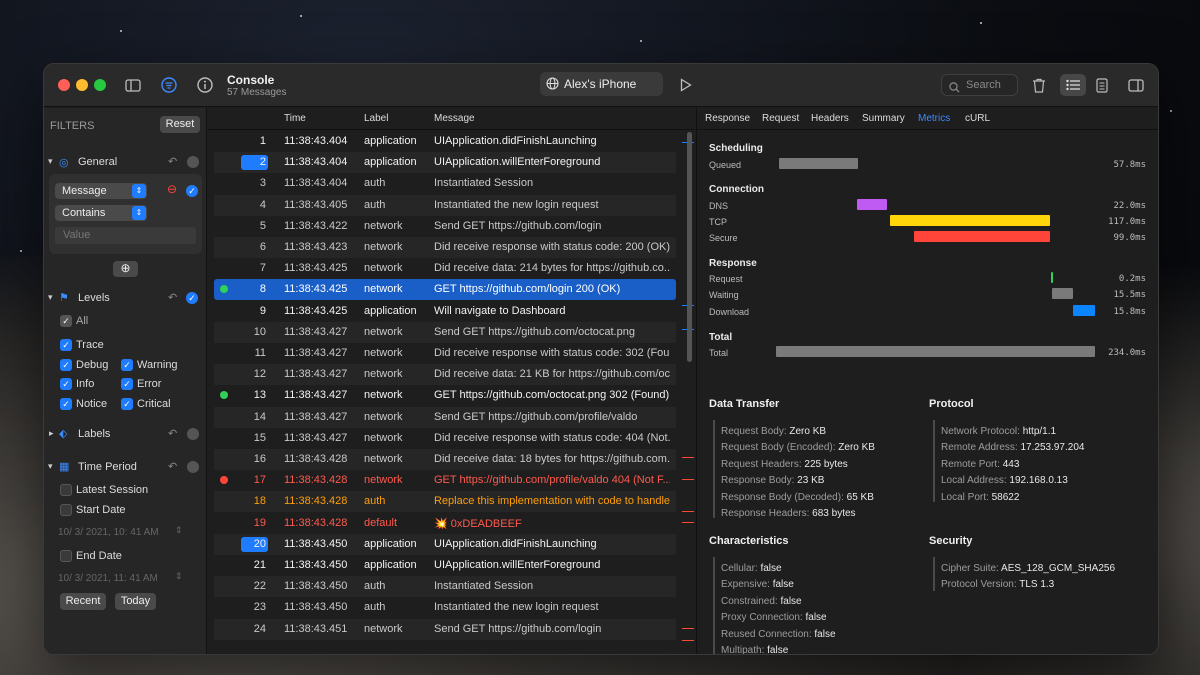 This screenshot has height=675, width=1200. I want to click on filter-icon, so click(169, 85).